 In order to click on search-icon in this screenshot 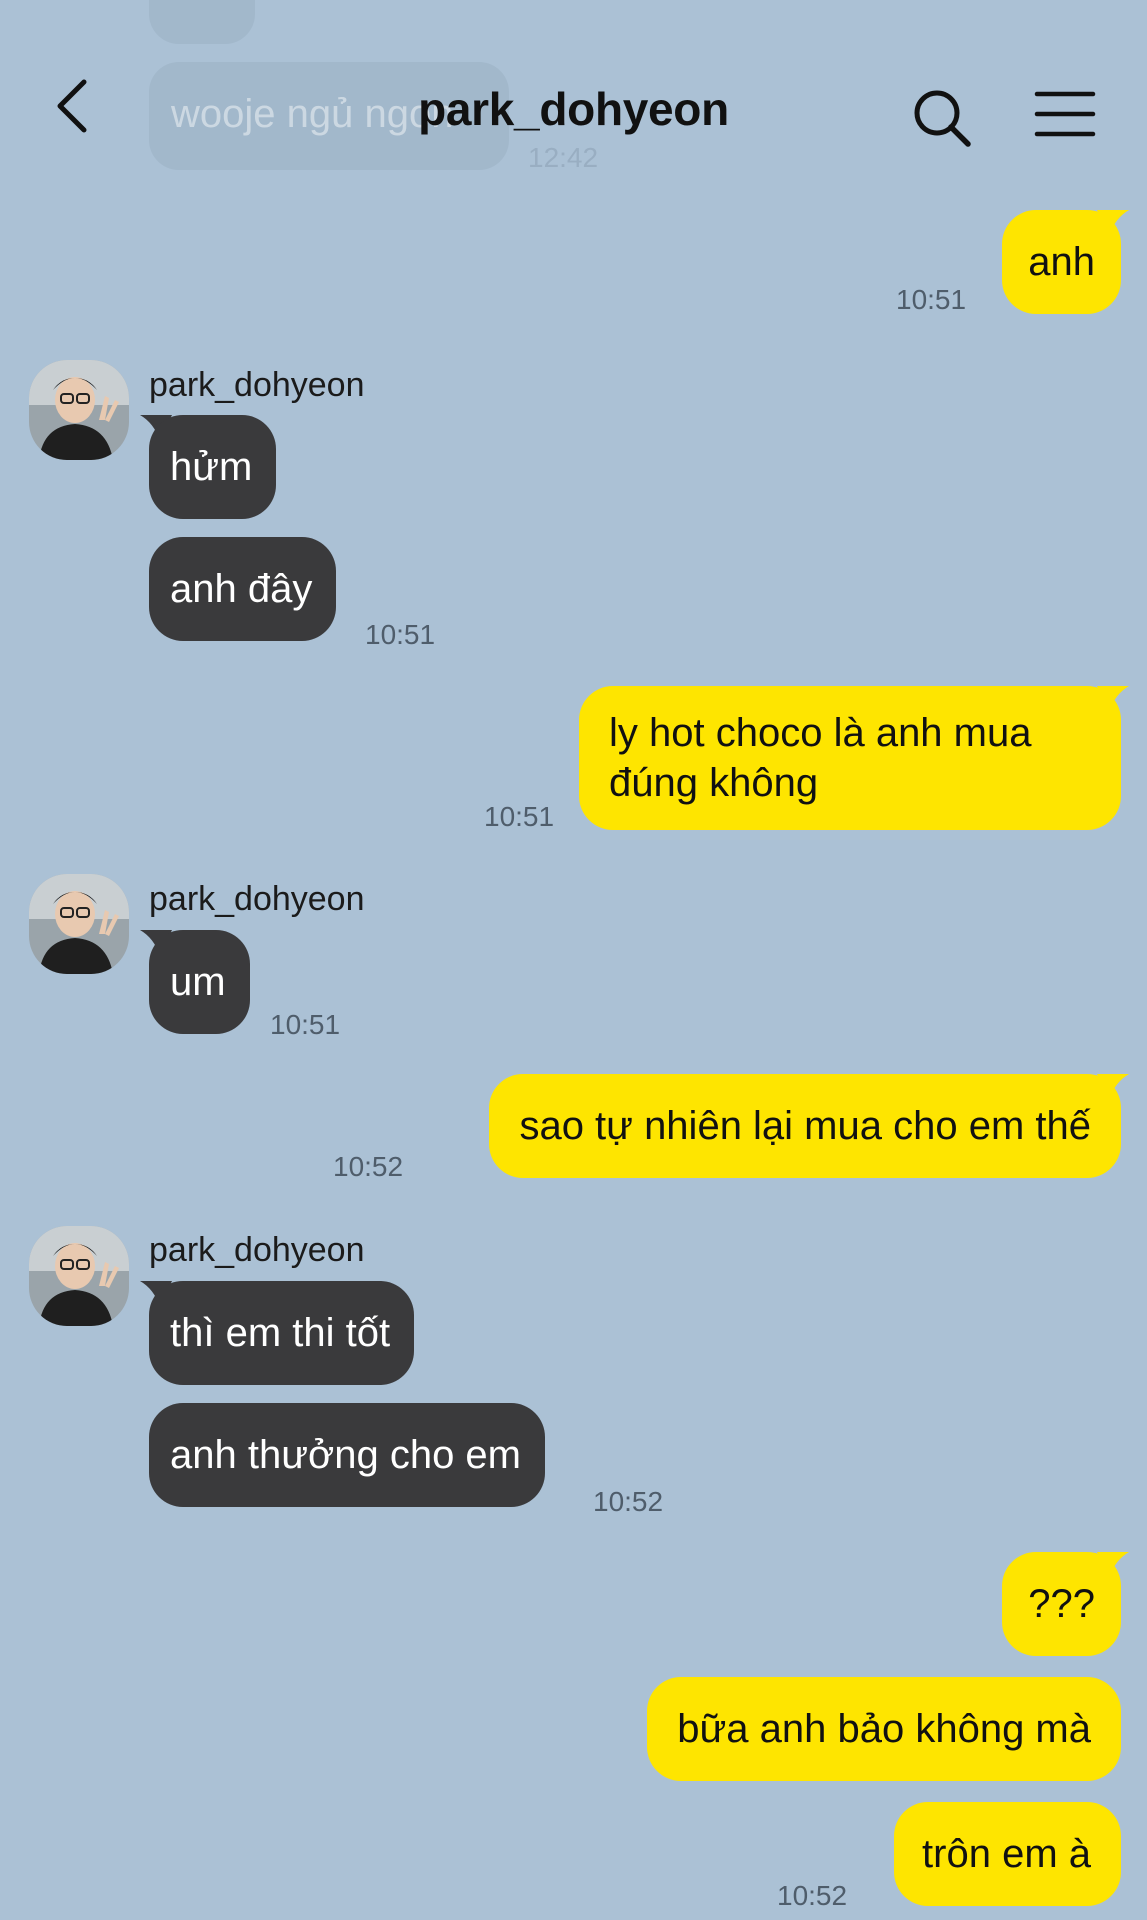, I will do `click(942, 118)`.